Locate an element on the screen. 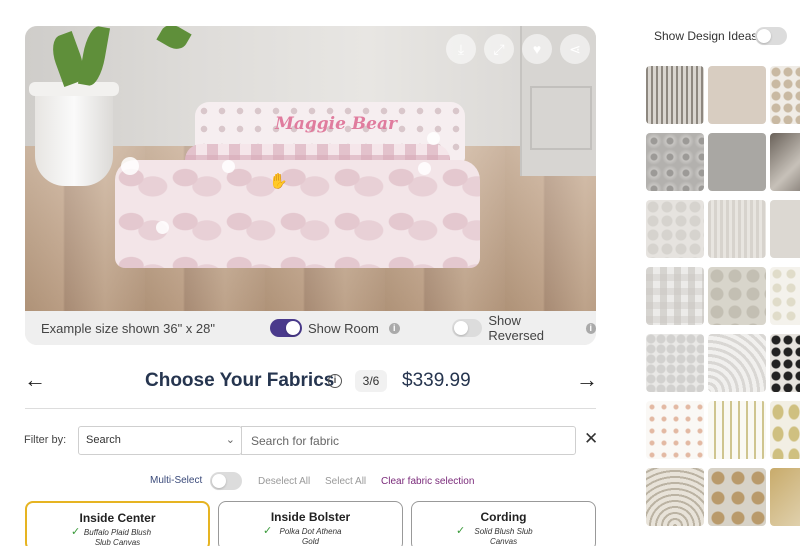 Image resolution: width=800 pixels, height=546 pixels. show-room-option: Show Room i is located at coordinates (335, 328).